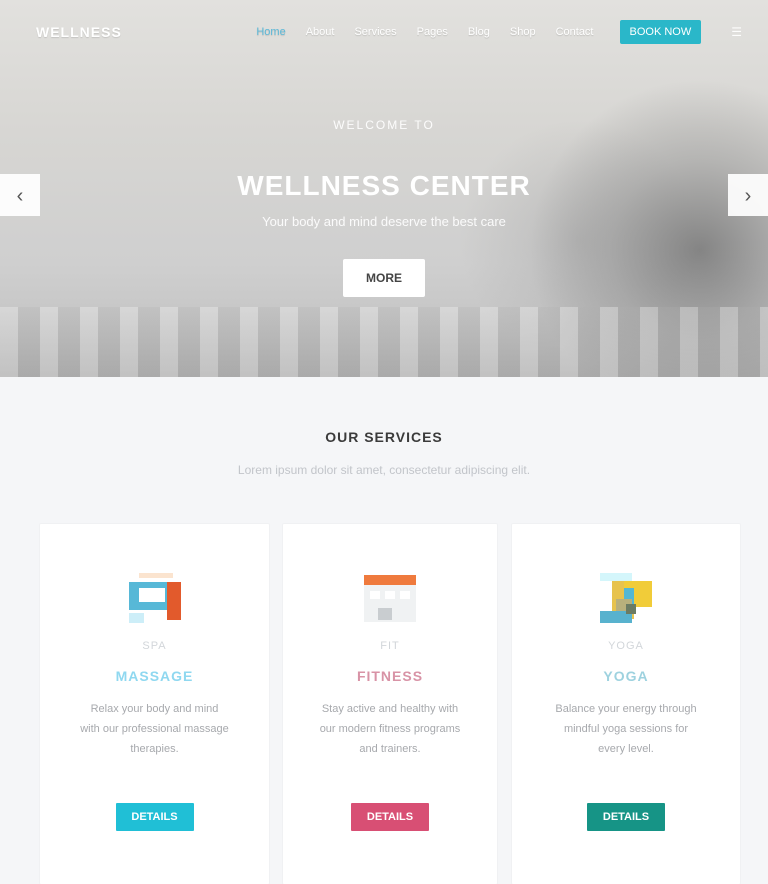 The height and width of the screenshot is (884, 768). Describe the element at coordinates (384, 221) in the screenshot. I see `hero-subtitle: Your body and mind deserve the best care` at that location.